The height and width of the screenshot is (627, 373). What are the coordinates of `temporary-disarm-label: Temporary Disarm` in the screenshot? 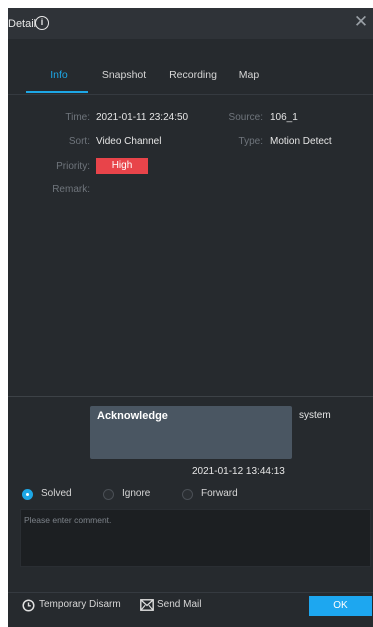 It's located at (80, 604).